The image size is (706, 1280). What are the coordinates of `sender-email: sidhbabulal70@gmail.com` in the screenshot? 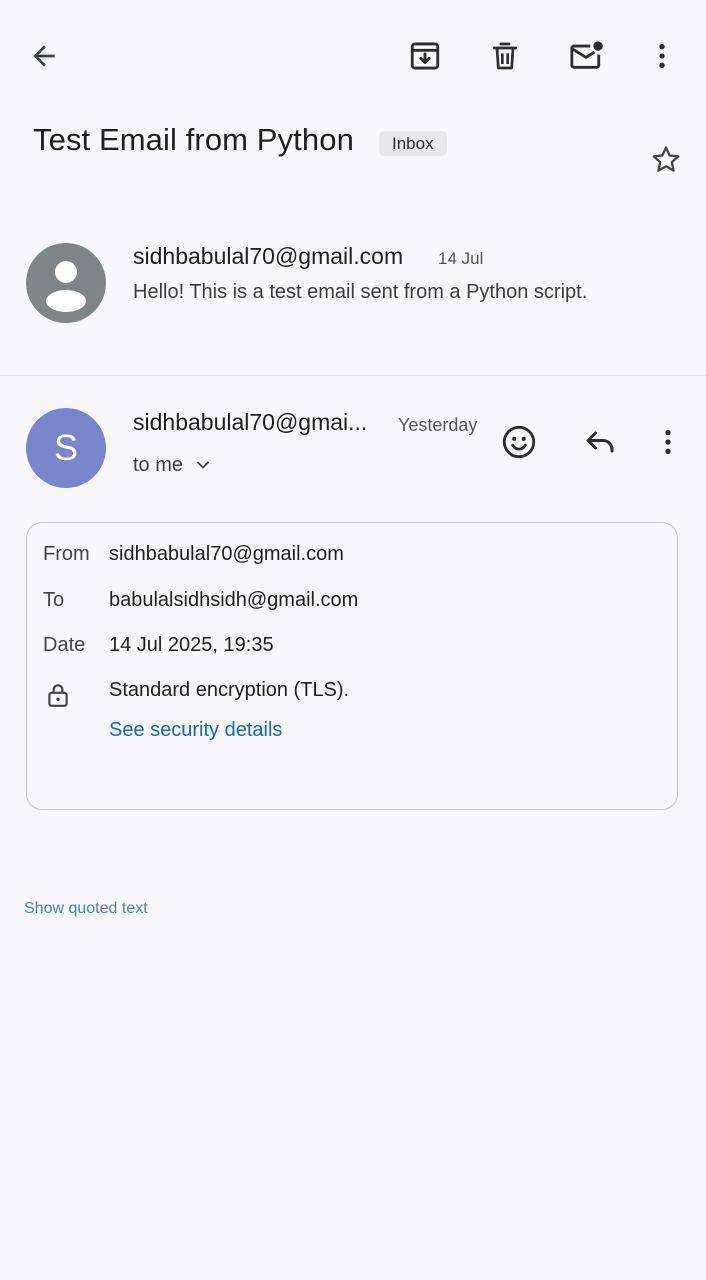 It's located at (268, 256).